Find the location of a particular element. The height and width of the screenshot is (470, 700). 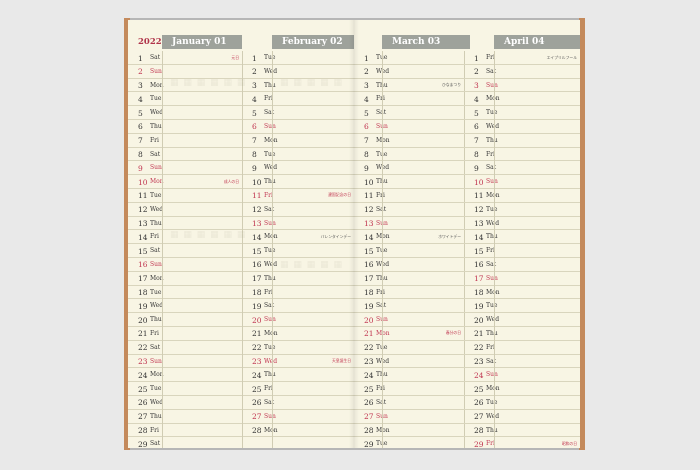

day-number: 24 is located at coordinates (369, 375).